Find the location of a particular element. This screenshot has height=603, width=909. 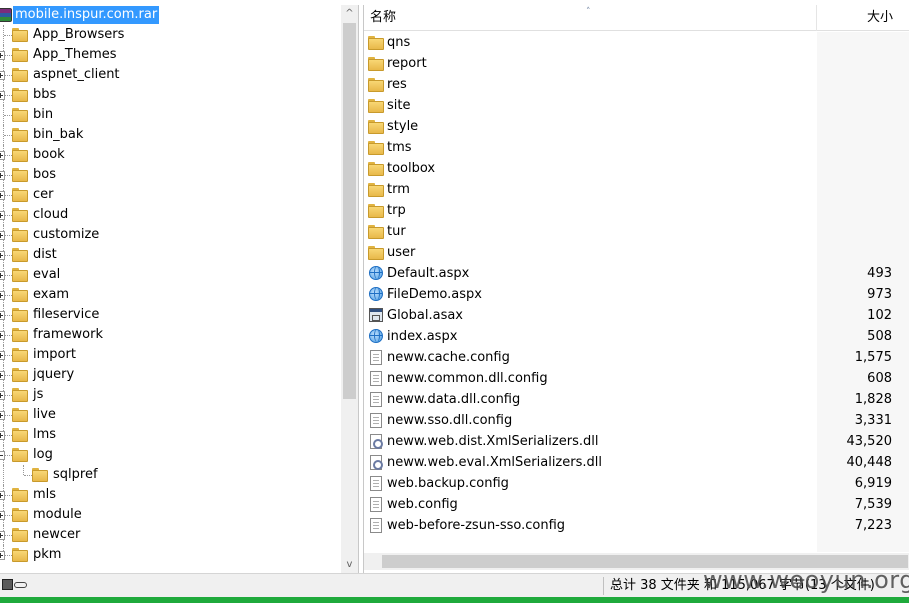

document-icon is located at coordinates (376, 504).